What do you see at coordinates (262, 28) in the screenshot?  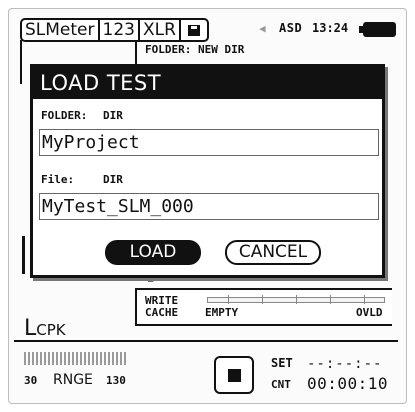 I see `speaker-icon: ◀` at bounding box center [262, 28].